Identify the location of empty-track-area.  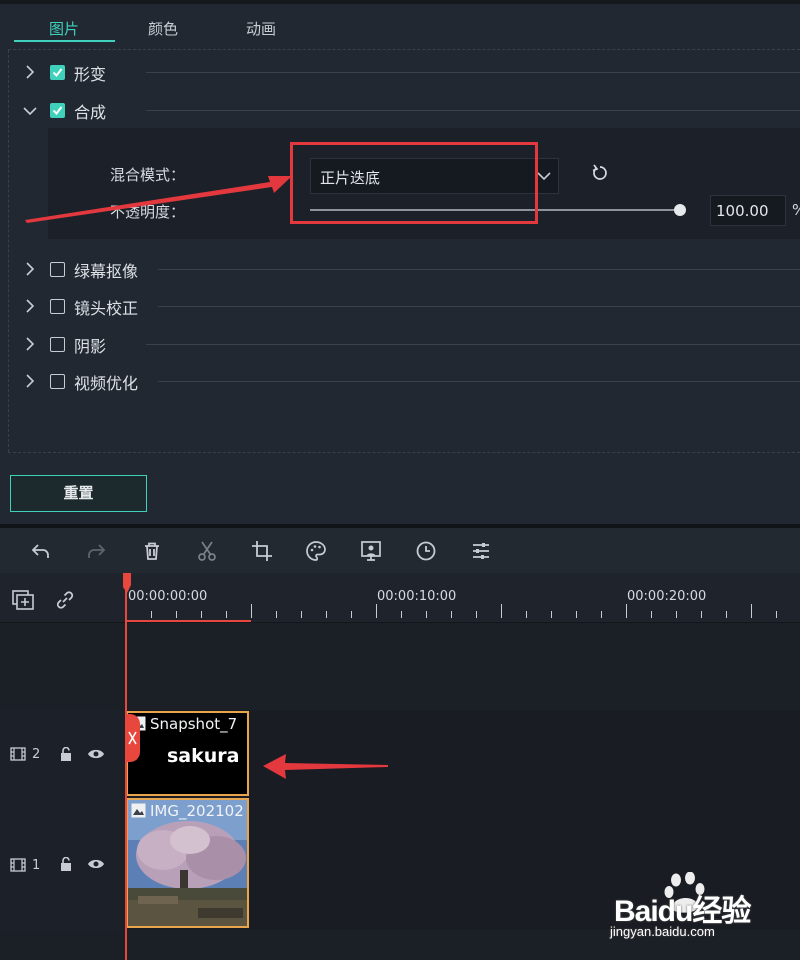
(400, 666).